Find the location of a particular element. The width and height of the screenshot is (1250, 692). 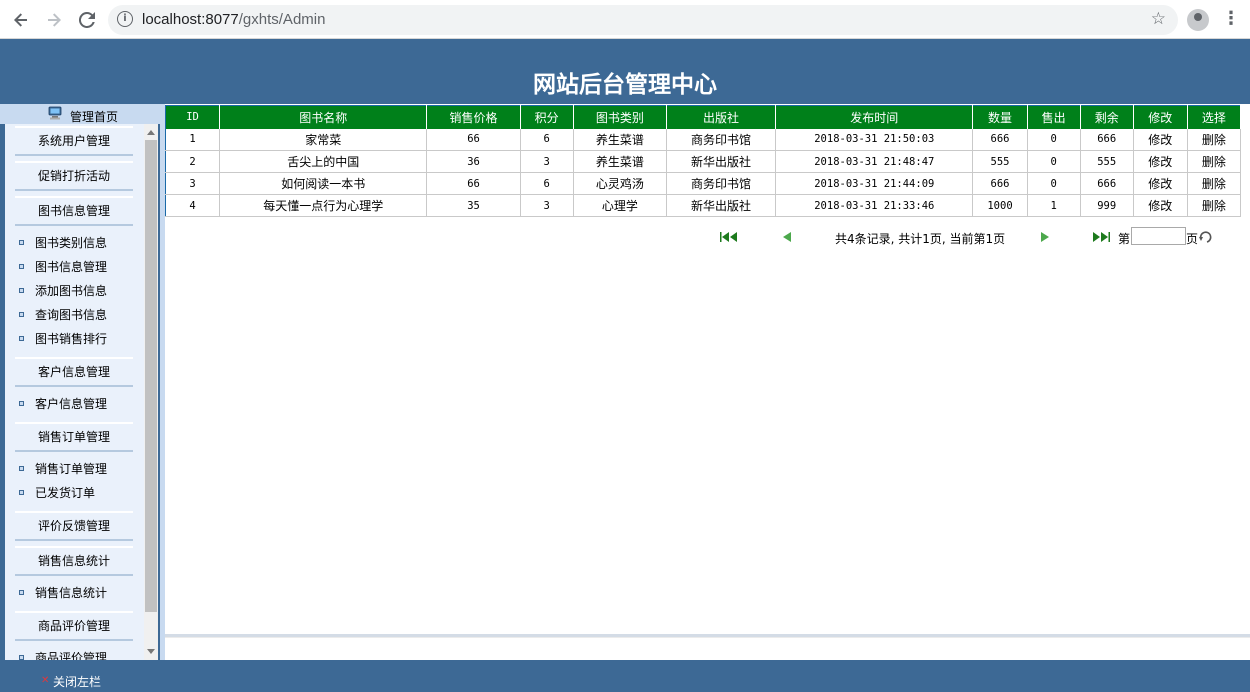

table-cell: 2018-03-31 21:48:47 is located at coordinates (874, 161).